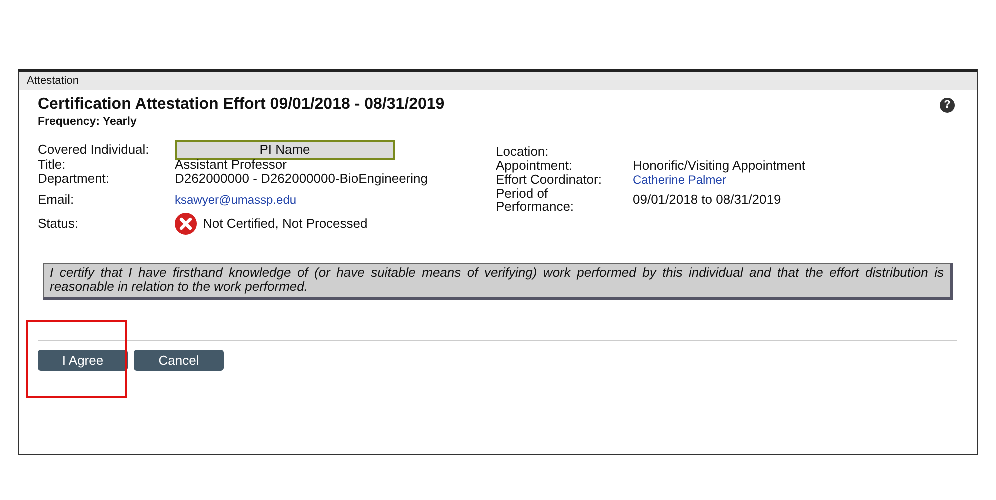 The height and width of the screenshot is (500, 996). I want to click on field-value: 09/01/2018 to 08/31/2019, so click(707, 199).